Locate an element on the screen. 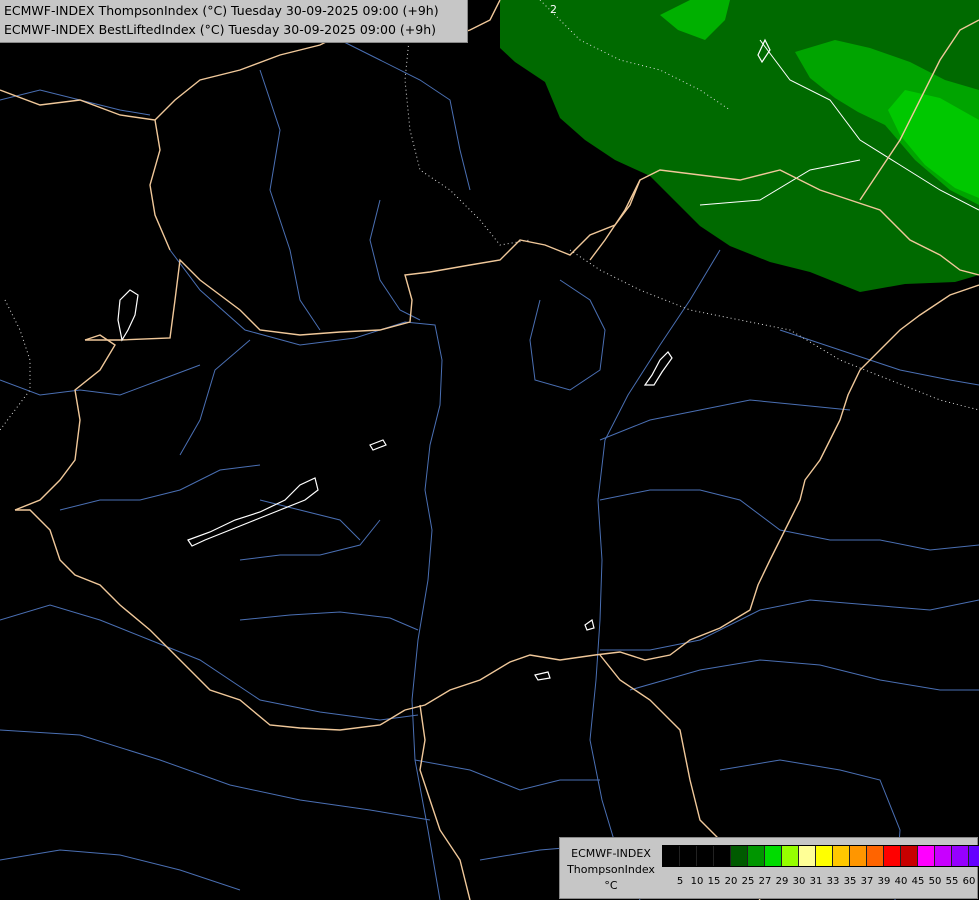 The image size is (979, 900). contour-label: 2 is located at coordinates (553, 9).